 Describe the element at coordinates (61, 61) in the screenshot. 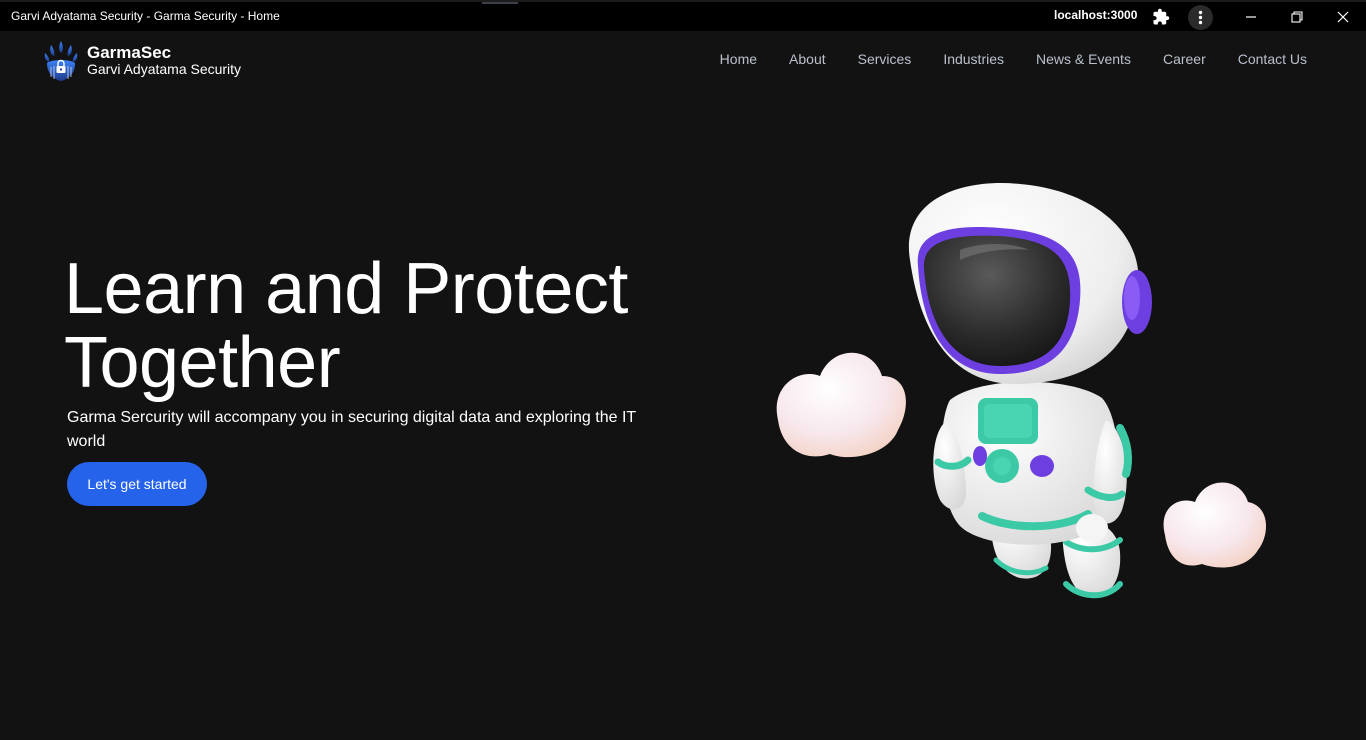

I see `garmasec-logo` at that location.